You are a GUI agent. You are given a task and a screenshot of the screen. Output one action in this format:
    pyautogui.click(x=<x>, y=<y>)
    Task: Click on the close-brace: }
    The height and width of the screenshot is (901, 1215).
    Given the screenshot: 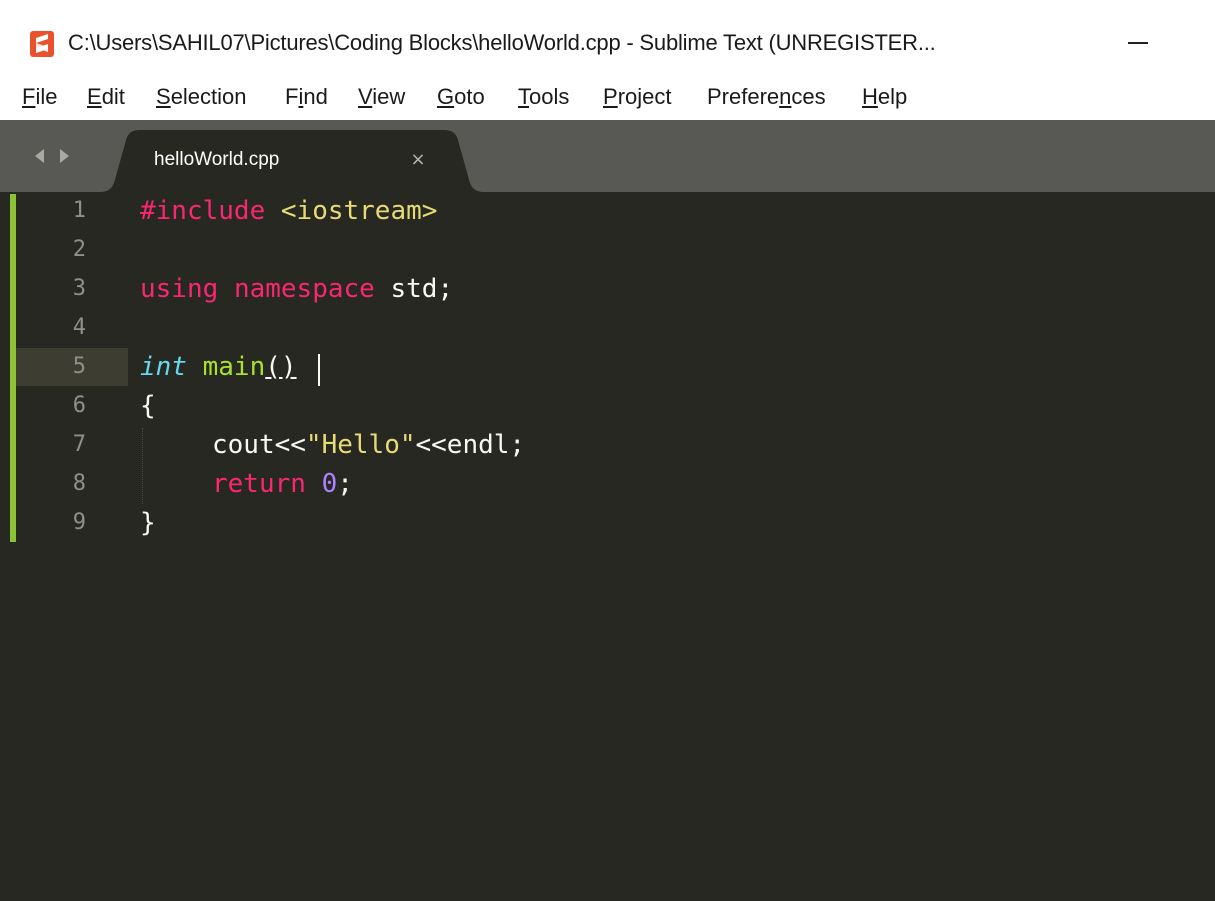 What is the action you would take?
    pyautogui.click(x=148, y=523)
    